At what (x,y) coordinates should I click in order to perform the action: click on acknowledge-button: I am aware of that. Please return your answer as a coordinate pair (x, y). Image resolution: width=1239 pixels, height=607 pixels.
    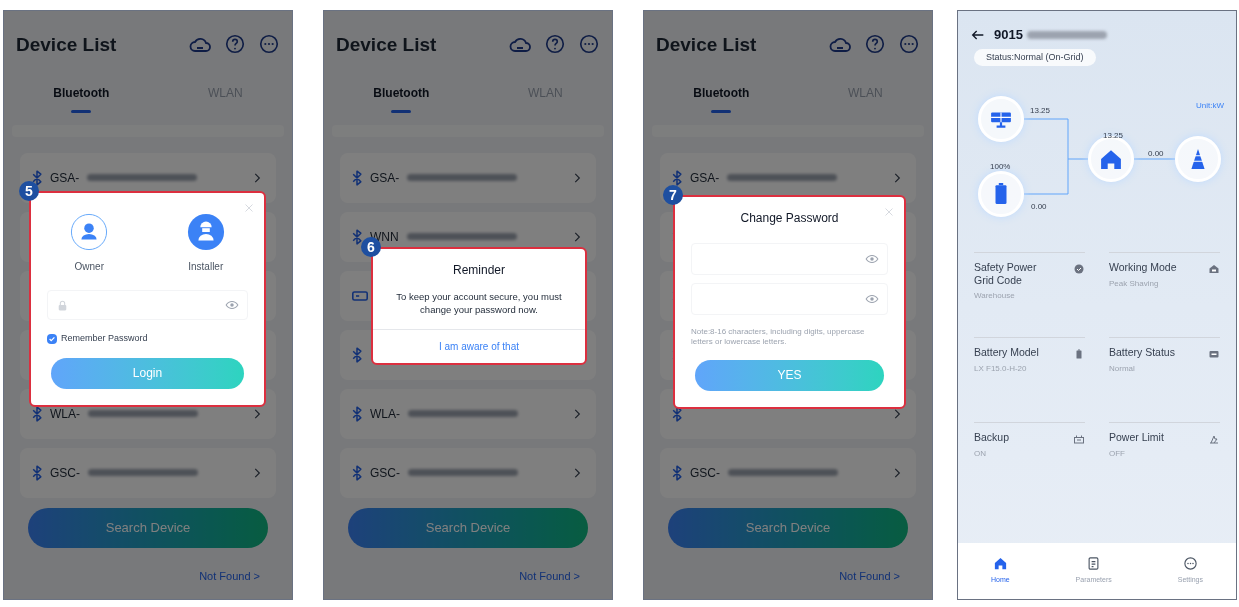
    Looking at the image, I should click on (478, 346).